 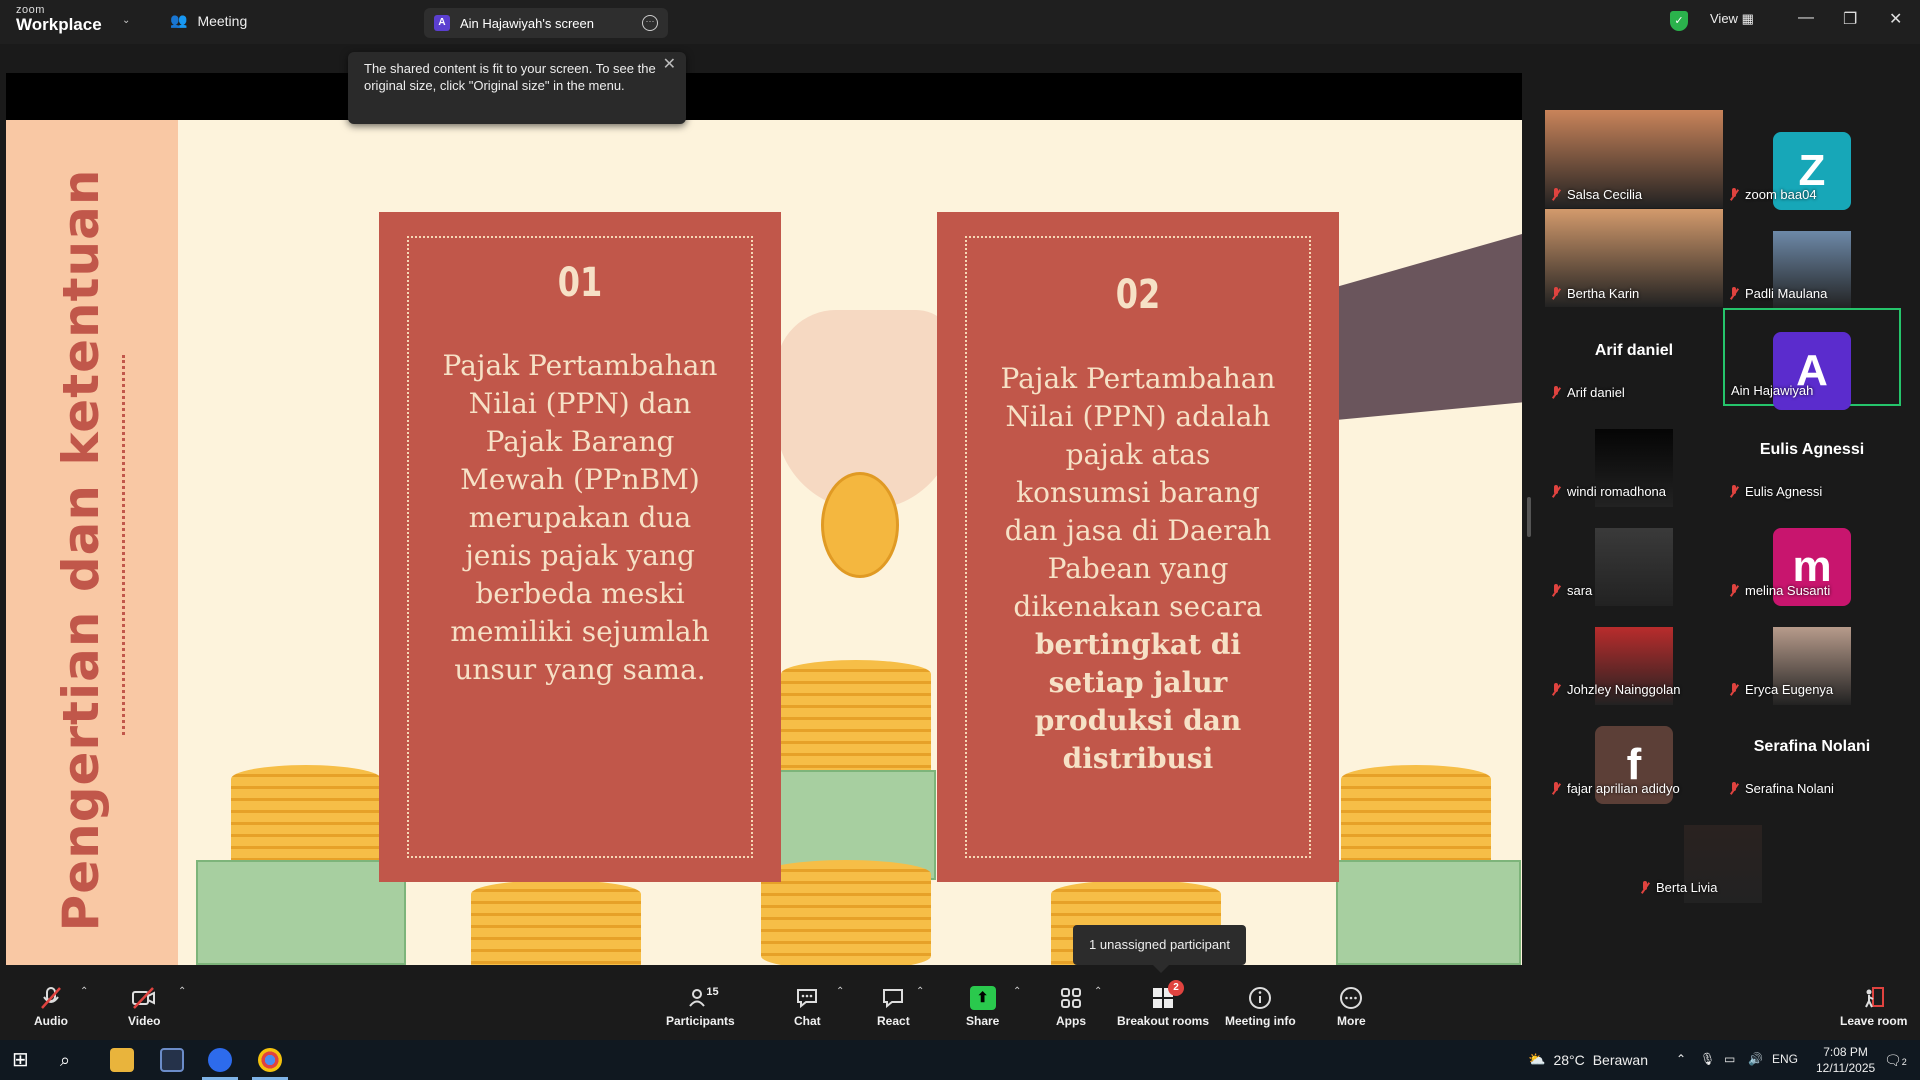 I want to click on leave-room-button: Leave room, so click(x=1873, y=1007).